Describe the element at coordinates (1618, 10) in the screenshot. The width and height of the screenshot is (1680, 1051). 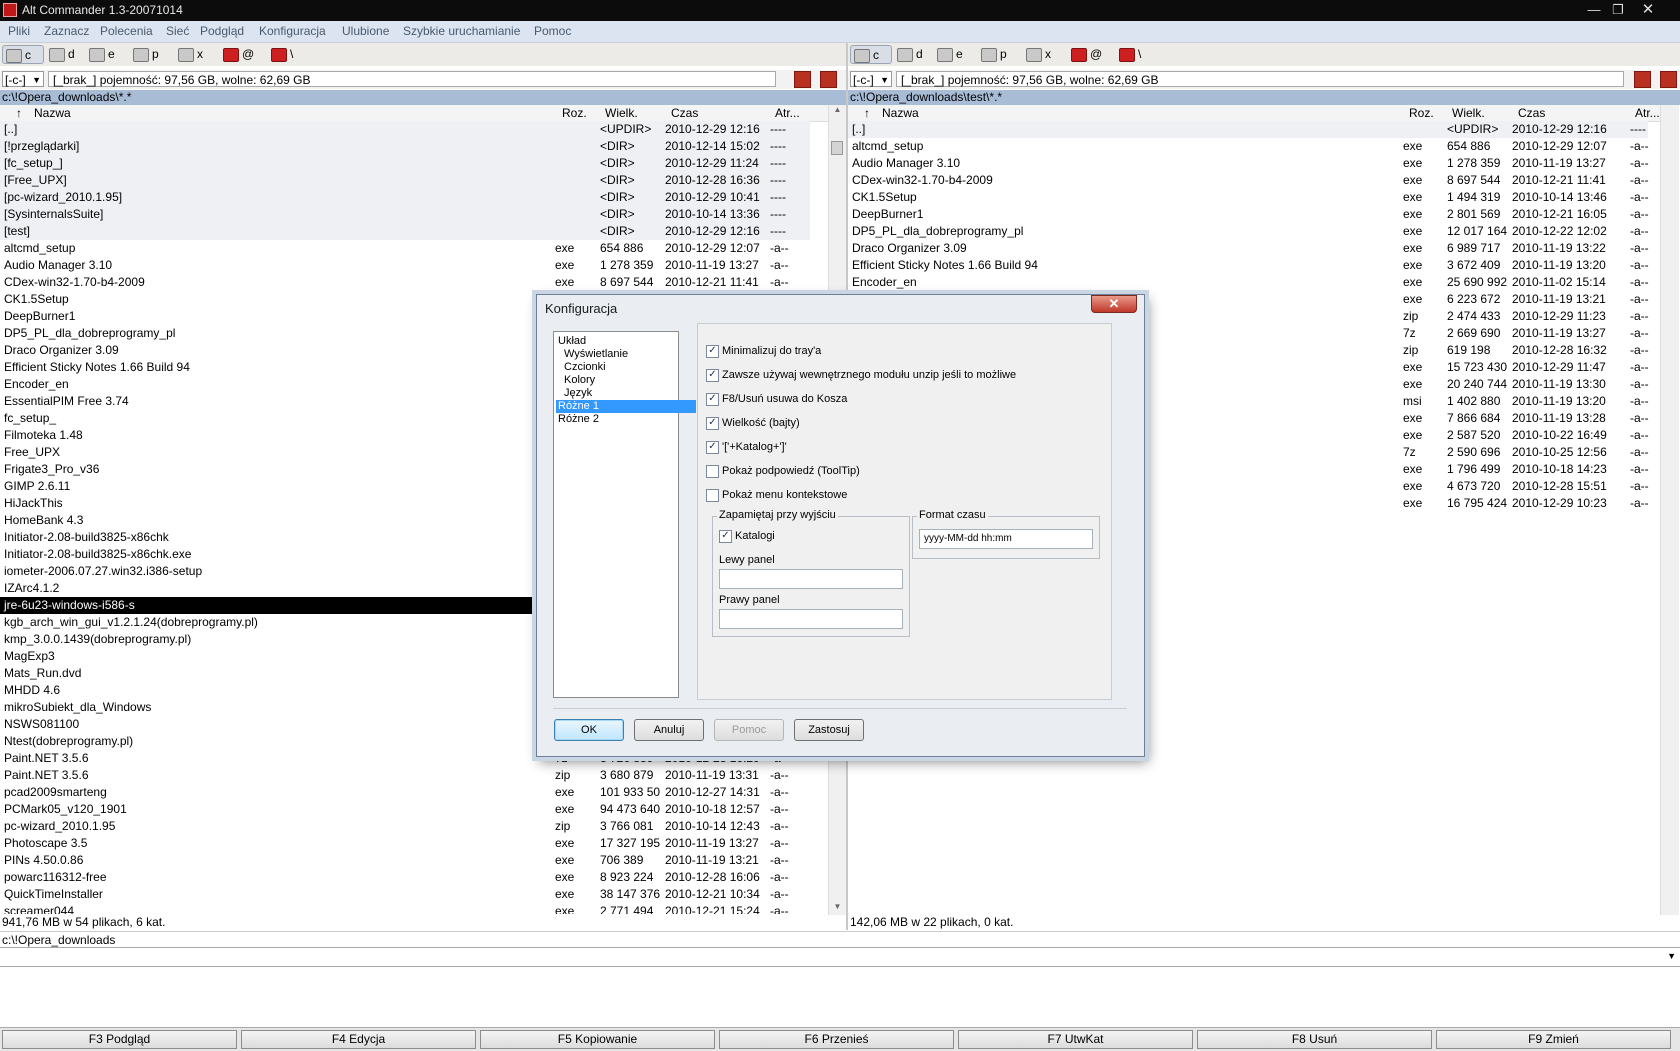
I see `restore-icon: ❐` at that location.